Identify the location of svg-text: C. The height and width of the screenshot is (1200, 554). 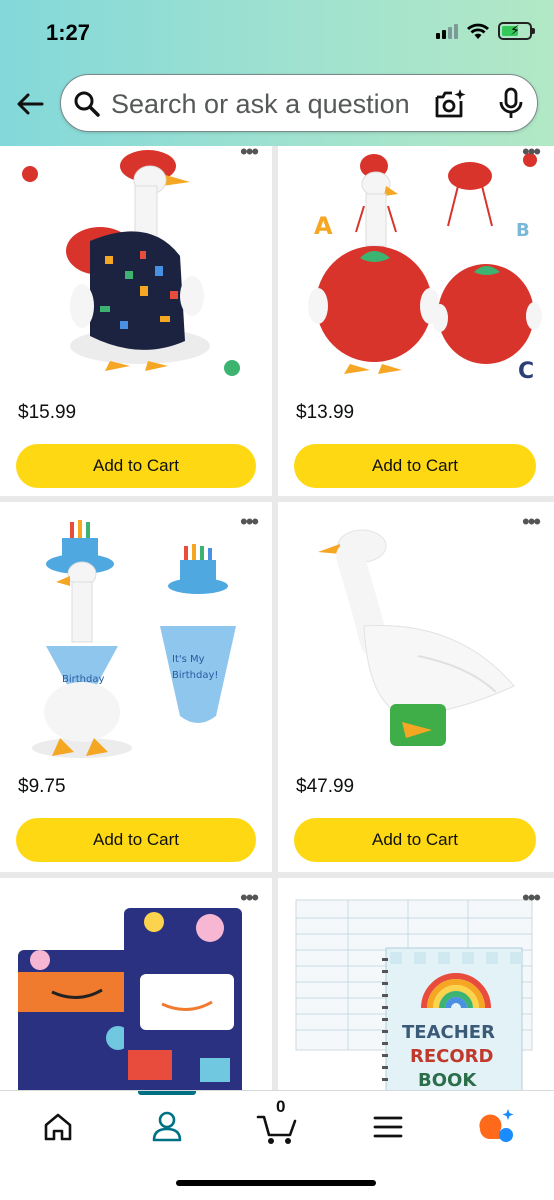
(526, 371).